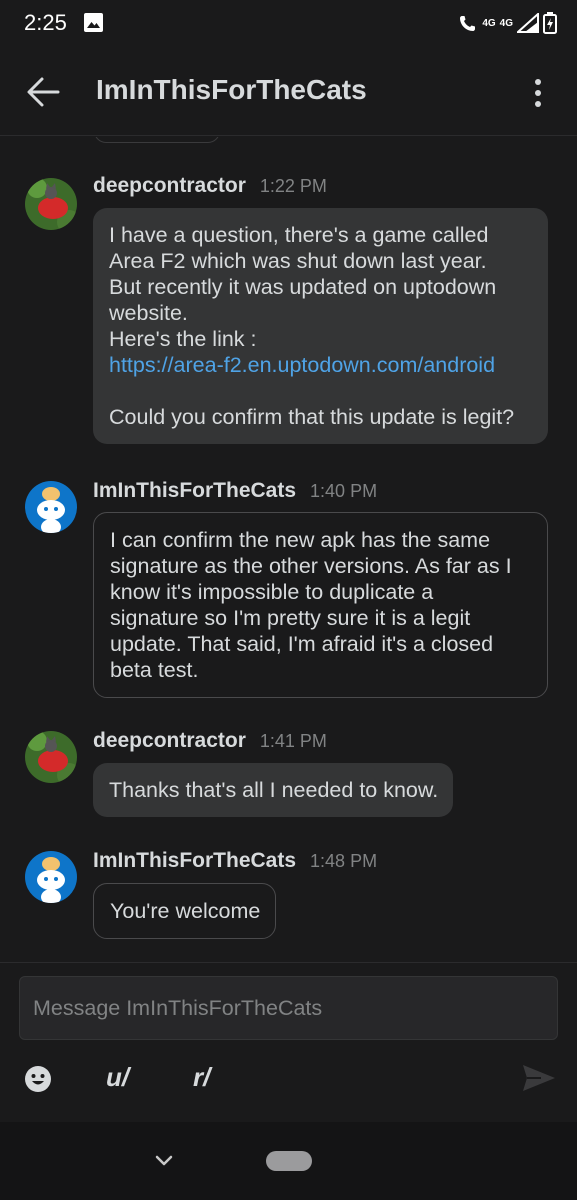 Image resolution: width=577 pixels, height=1200 pixels. Describe the element at coordinates (38, 1079) in the screenshot. I see `emoji-icon` at that location.